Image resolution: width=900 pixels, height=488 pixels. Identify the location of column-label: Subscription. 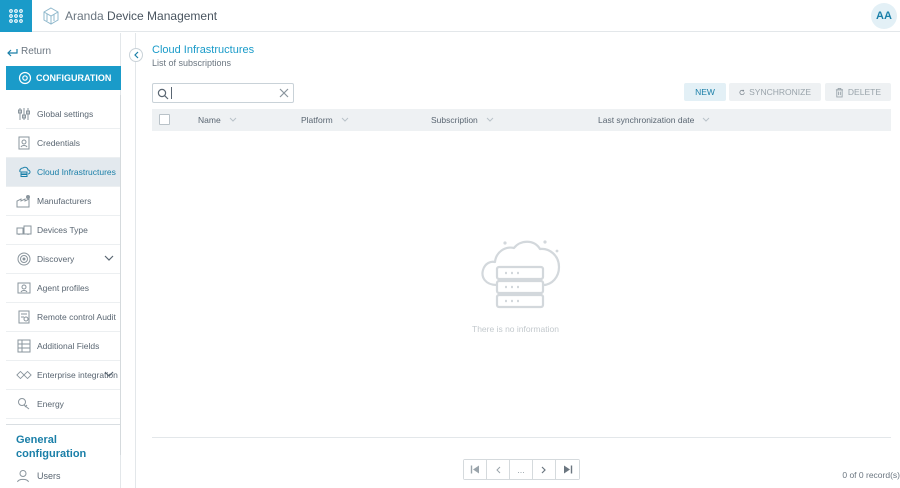
(454, 120).